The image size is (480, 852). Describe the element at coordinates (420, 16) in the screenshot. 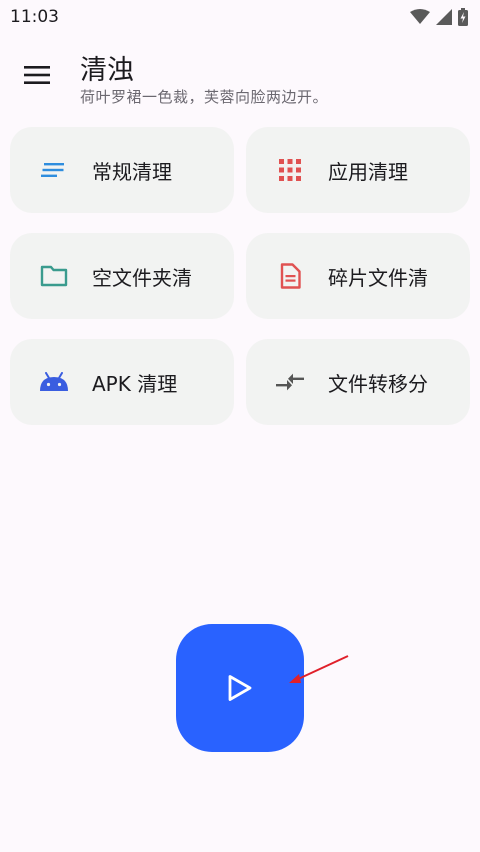

I see `wifi-icon` at that location.